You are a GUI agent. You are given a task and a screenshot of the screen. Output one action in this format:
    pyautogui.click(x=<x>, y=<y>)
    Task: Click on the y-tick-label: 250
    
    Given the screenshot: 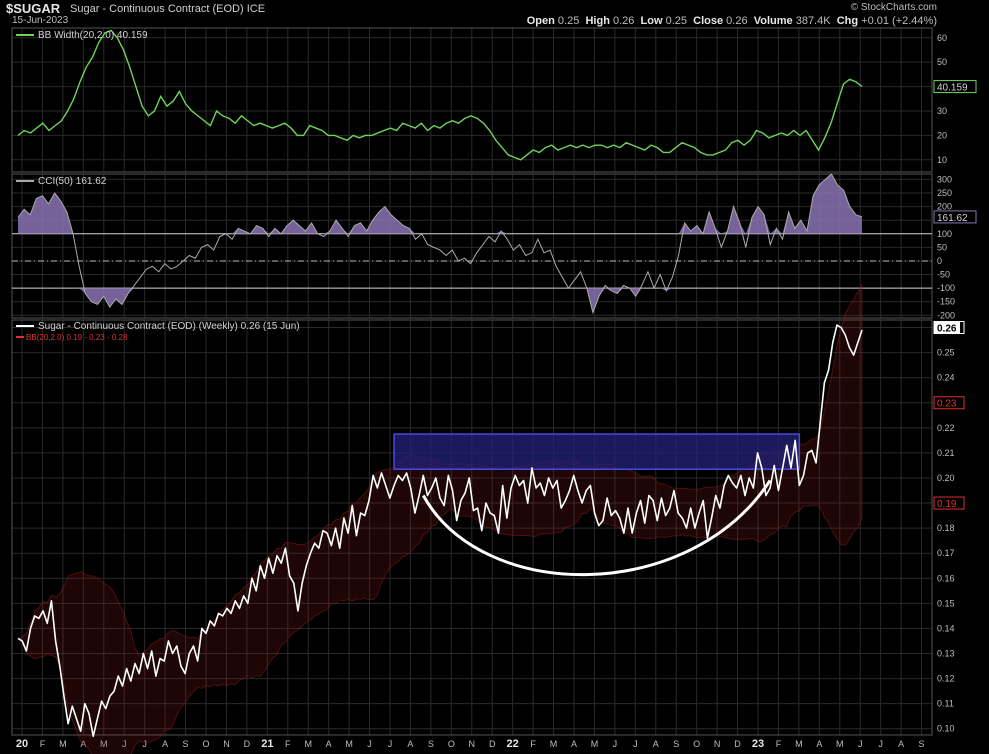 What is the action you would take?
    pyautogui.click(x=944, y=193)
    